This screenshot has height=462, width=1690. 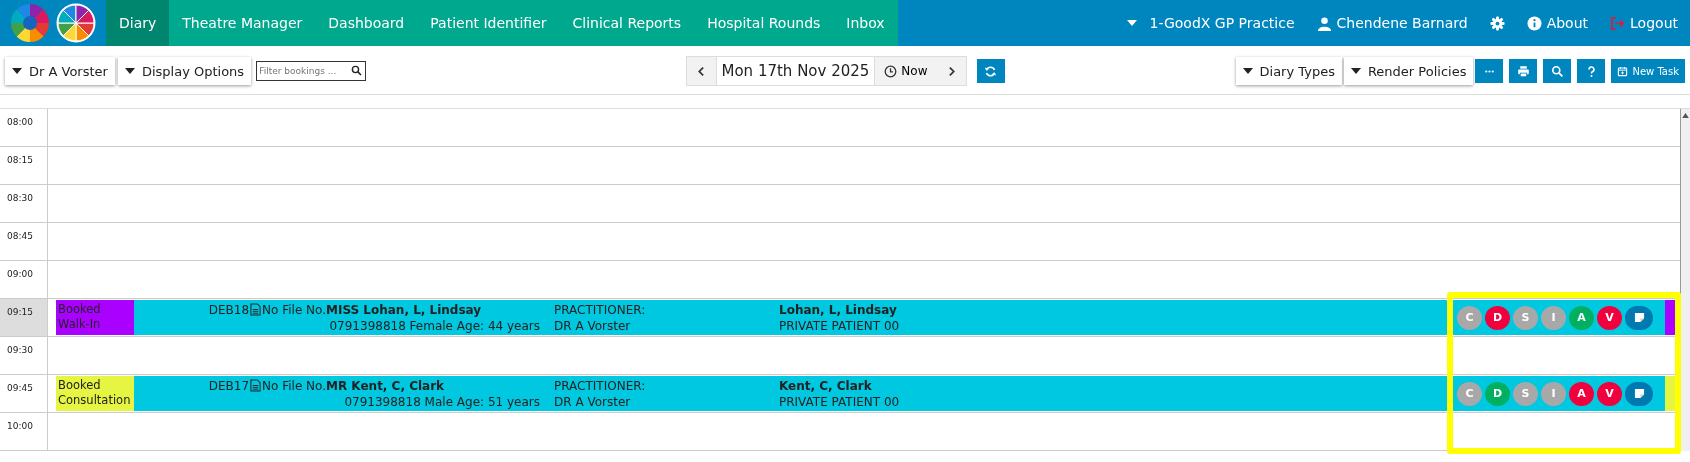 What do you see at coordinates (1408, 71) in the screenshot?
I see `render-policies-dropdown: Render Policies` at bounding box center [1408, 71].